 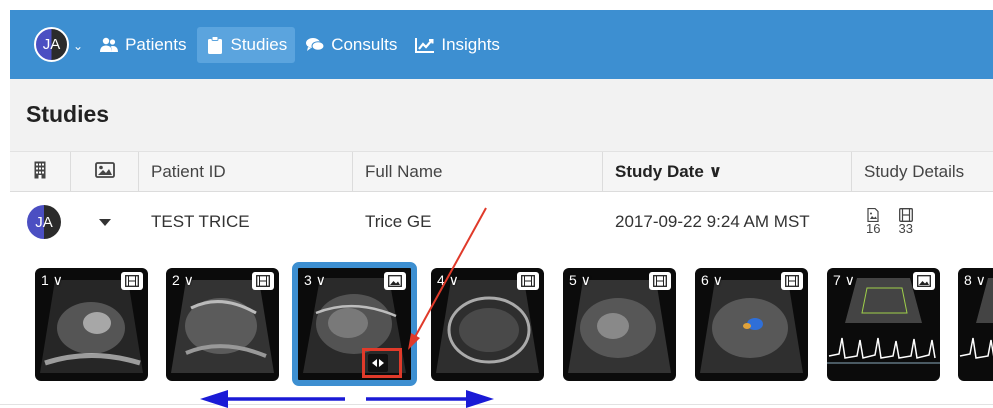 What do you see at coordinates (873, 215) in the screenshot?
I see `image-file-icon` at bounding box center [873, 215].